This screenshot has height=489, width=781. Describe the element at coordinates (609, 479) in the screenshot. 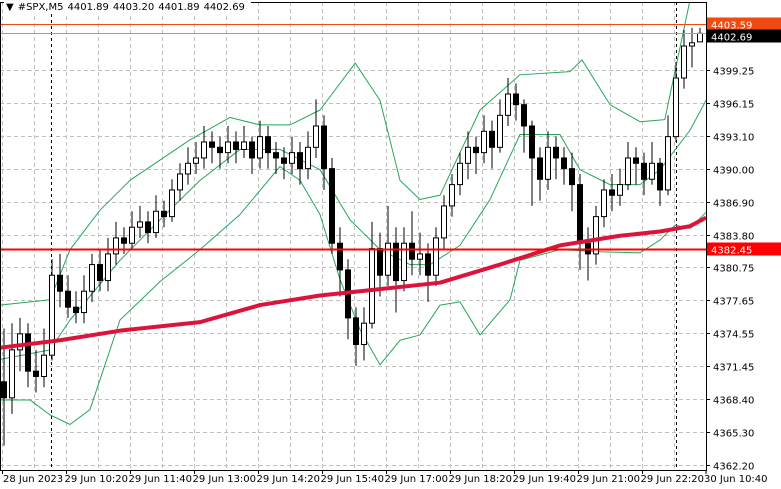

I see `x-tick-label: 29 Jun 21:00` at that location.